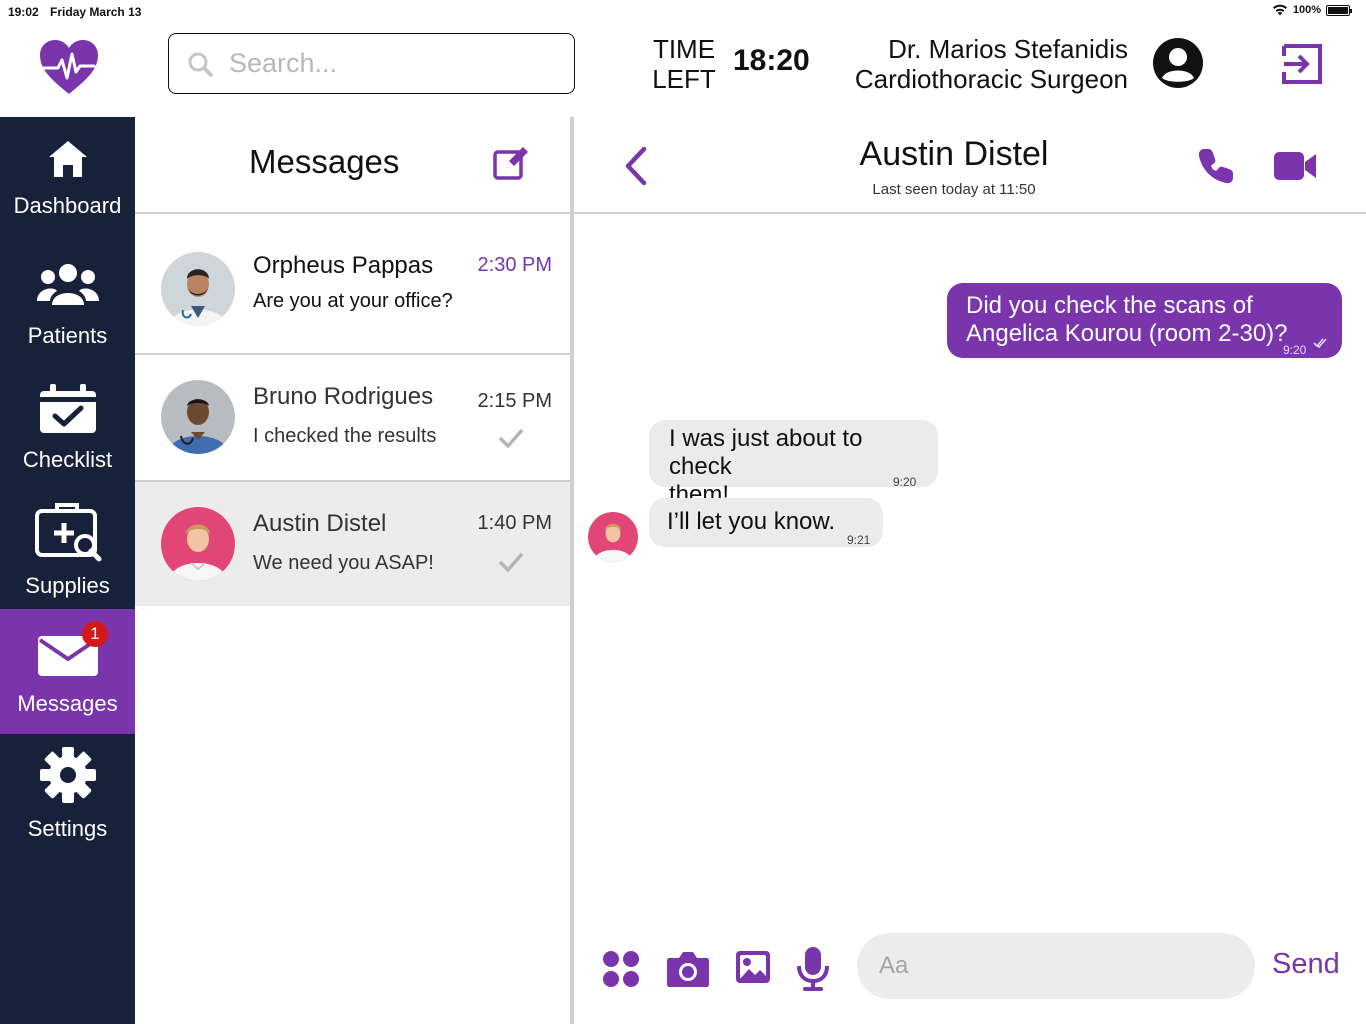  I want to click on time-left-label-line1: TIME, so click(684, 49).